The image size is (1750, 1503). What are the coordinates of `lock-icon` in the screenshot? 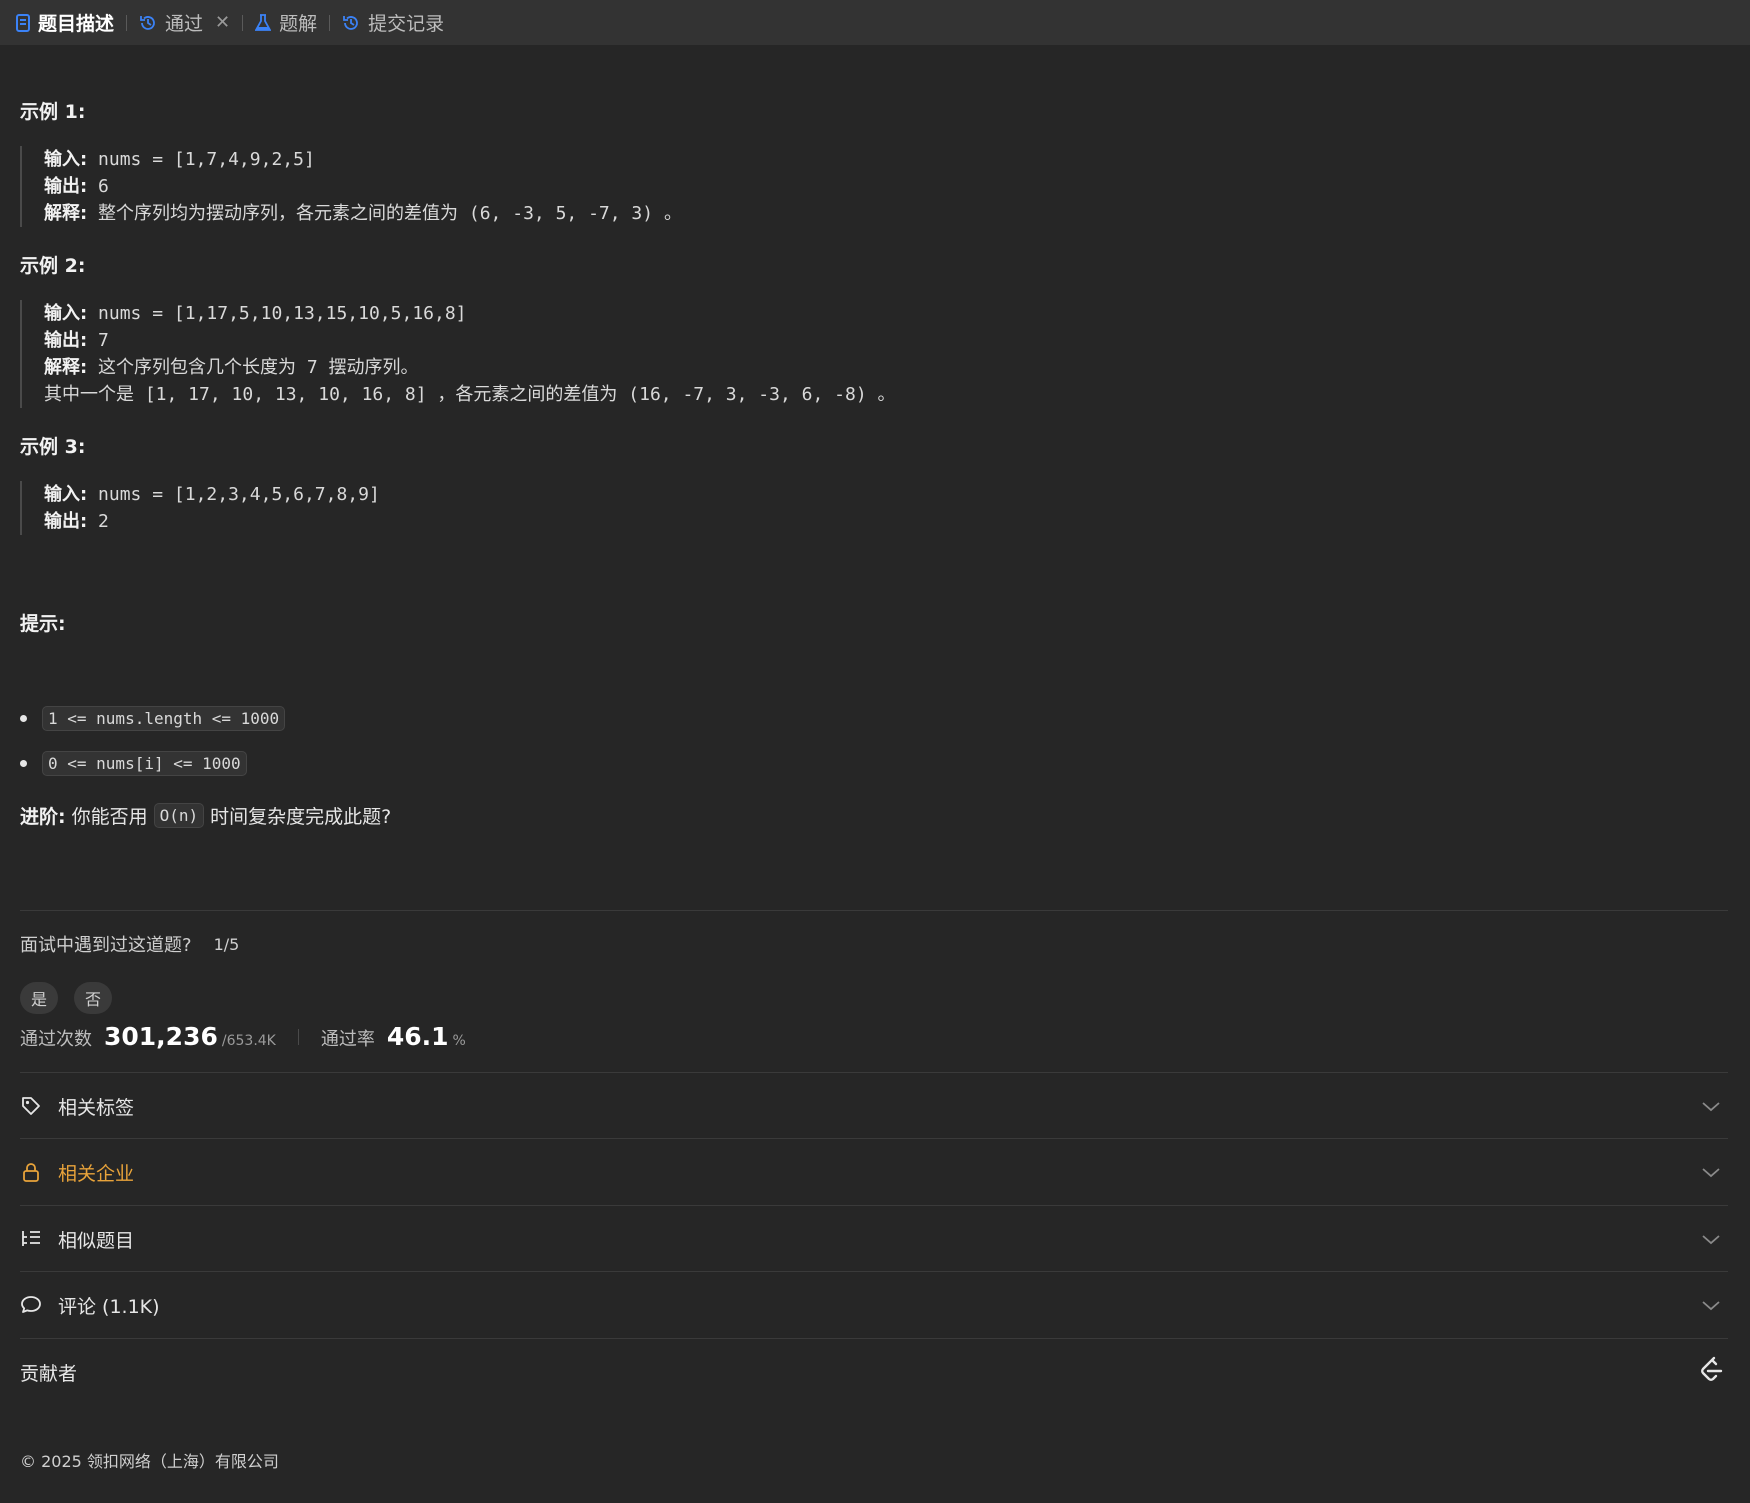 It's located at (31, 1172).